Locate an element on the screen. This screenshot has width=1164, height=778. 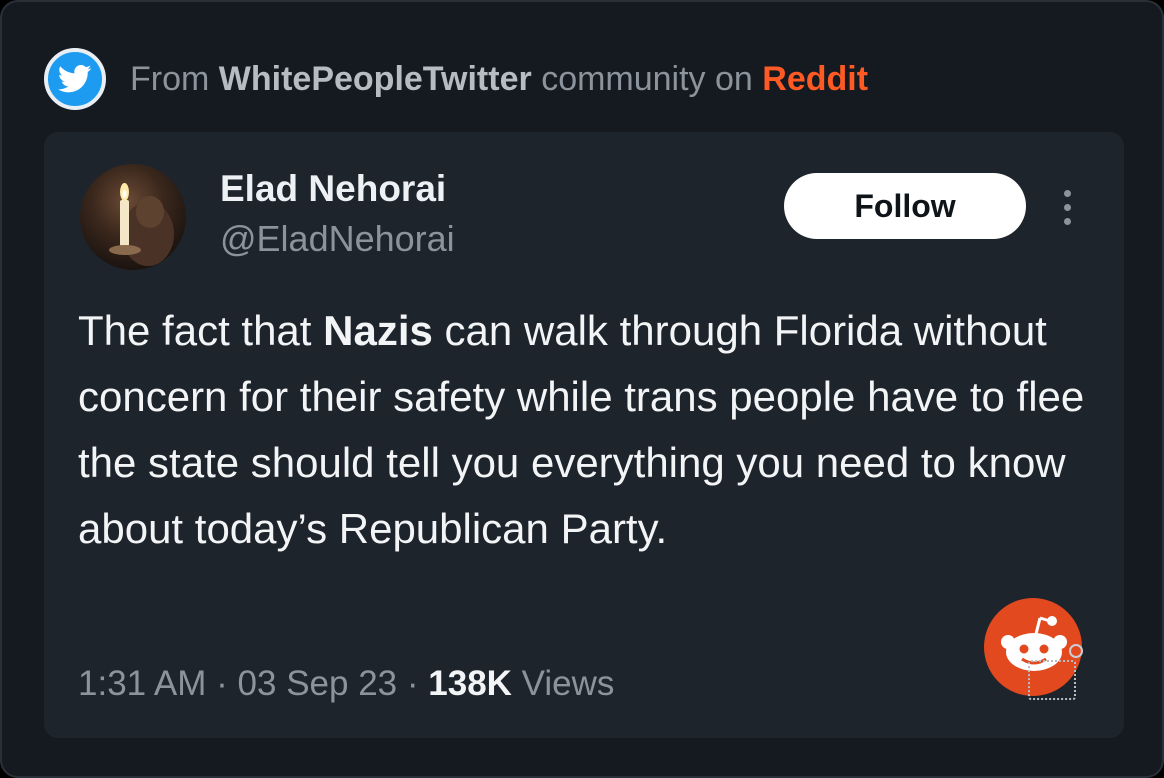
author-name: Elad Nehorai is located at coordinates (333, 189).